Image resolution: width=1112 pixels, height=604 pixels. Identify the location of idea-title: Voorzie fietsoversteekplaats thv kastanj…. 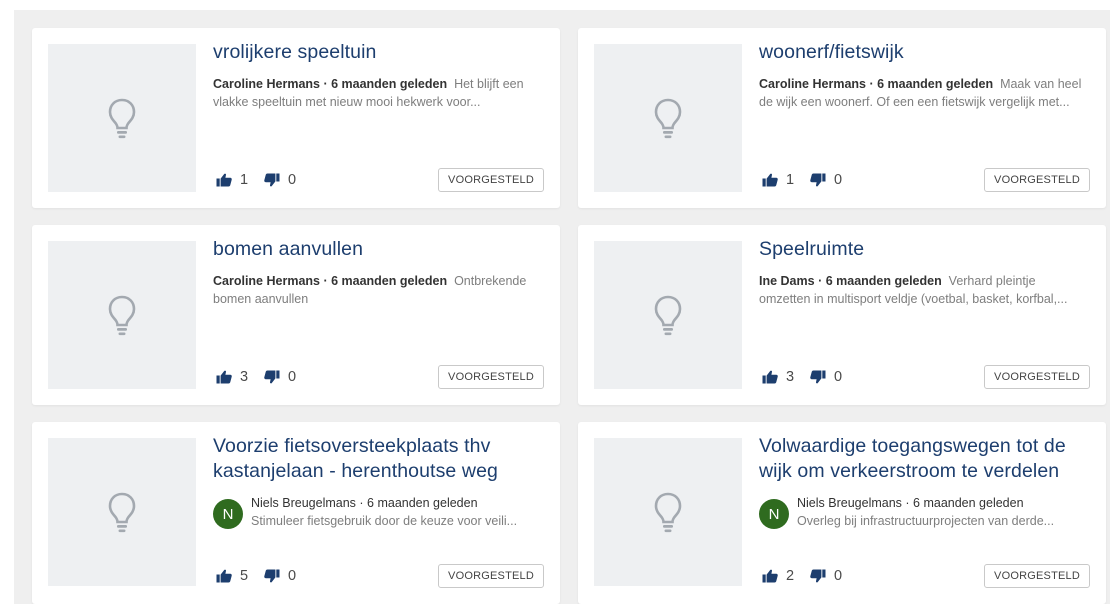
(378, 459).